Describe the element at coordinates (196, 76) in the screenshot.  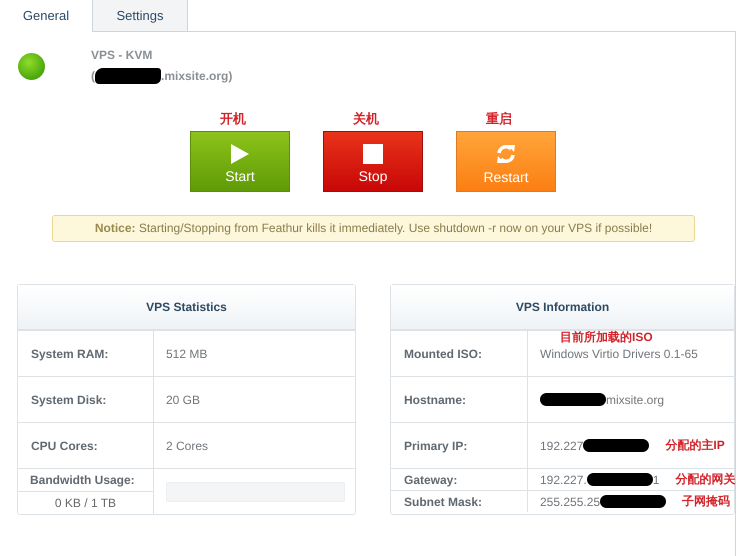
I see `value-text: .mixsite.org)` at that location.